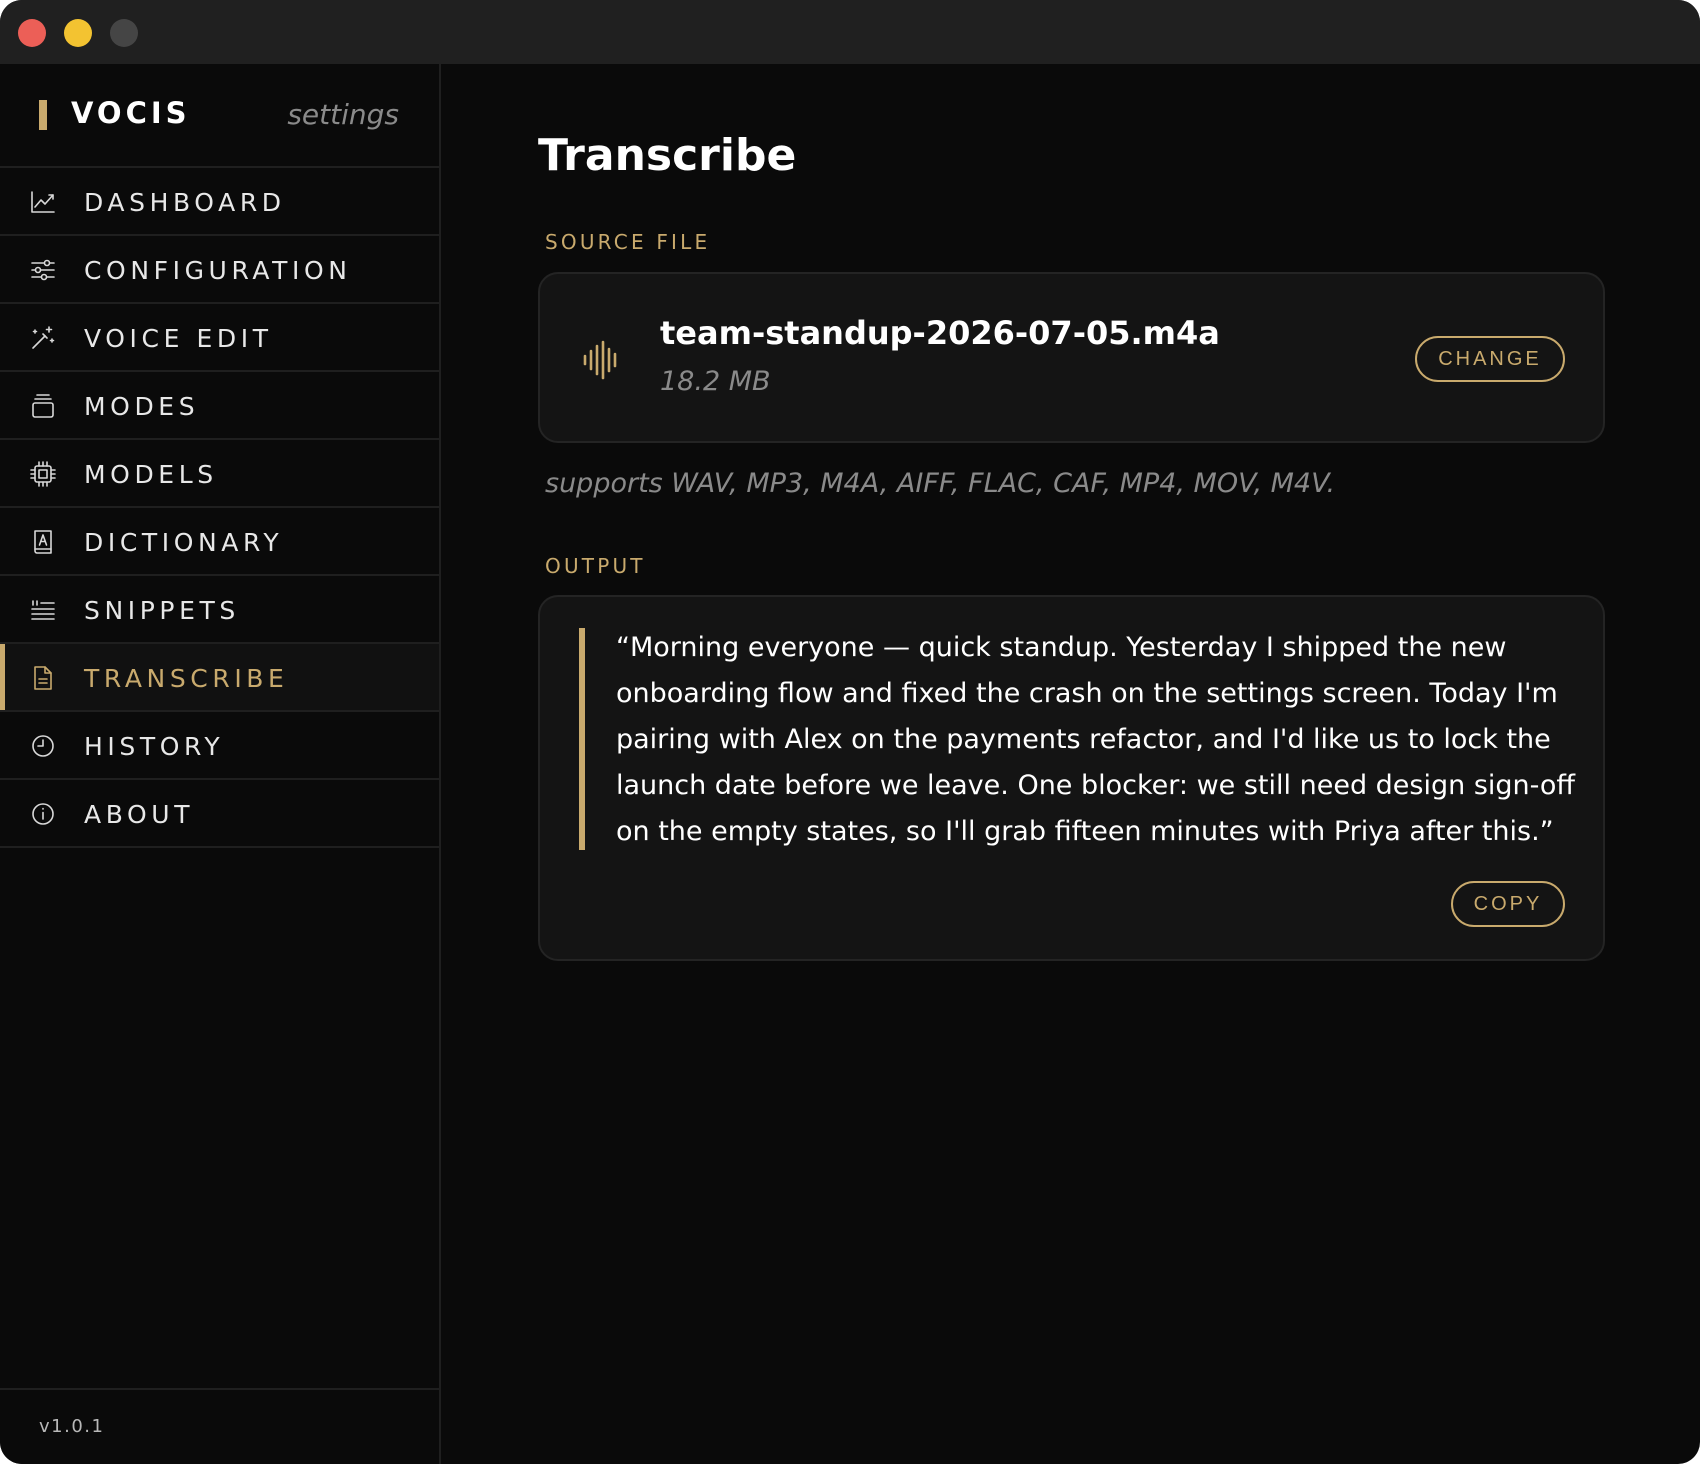 This screenshot has height=1464, width=1700. Describe the element at coordinates (219, 814) in the screenshot. I see `sidebar-item-about: ABOUT` at that location.